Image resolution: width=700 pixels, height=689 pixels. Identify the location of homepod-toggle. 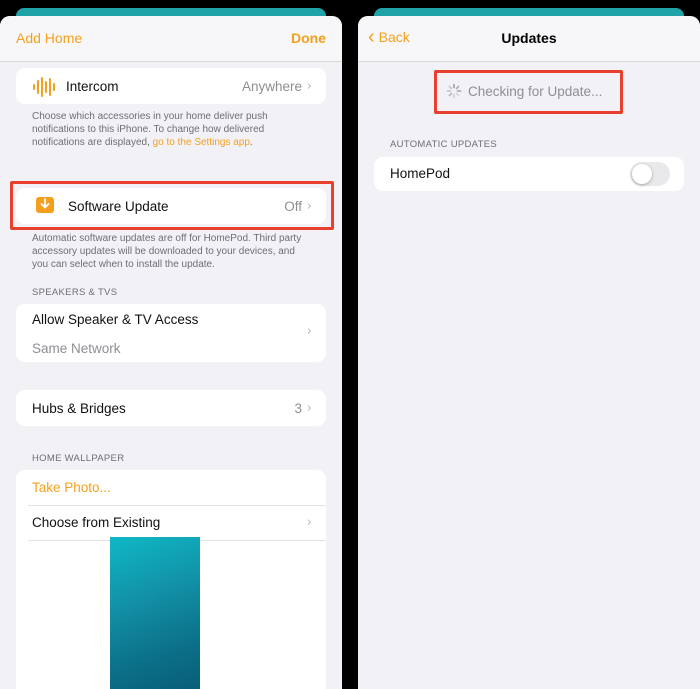
(650, 174).